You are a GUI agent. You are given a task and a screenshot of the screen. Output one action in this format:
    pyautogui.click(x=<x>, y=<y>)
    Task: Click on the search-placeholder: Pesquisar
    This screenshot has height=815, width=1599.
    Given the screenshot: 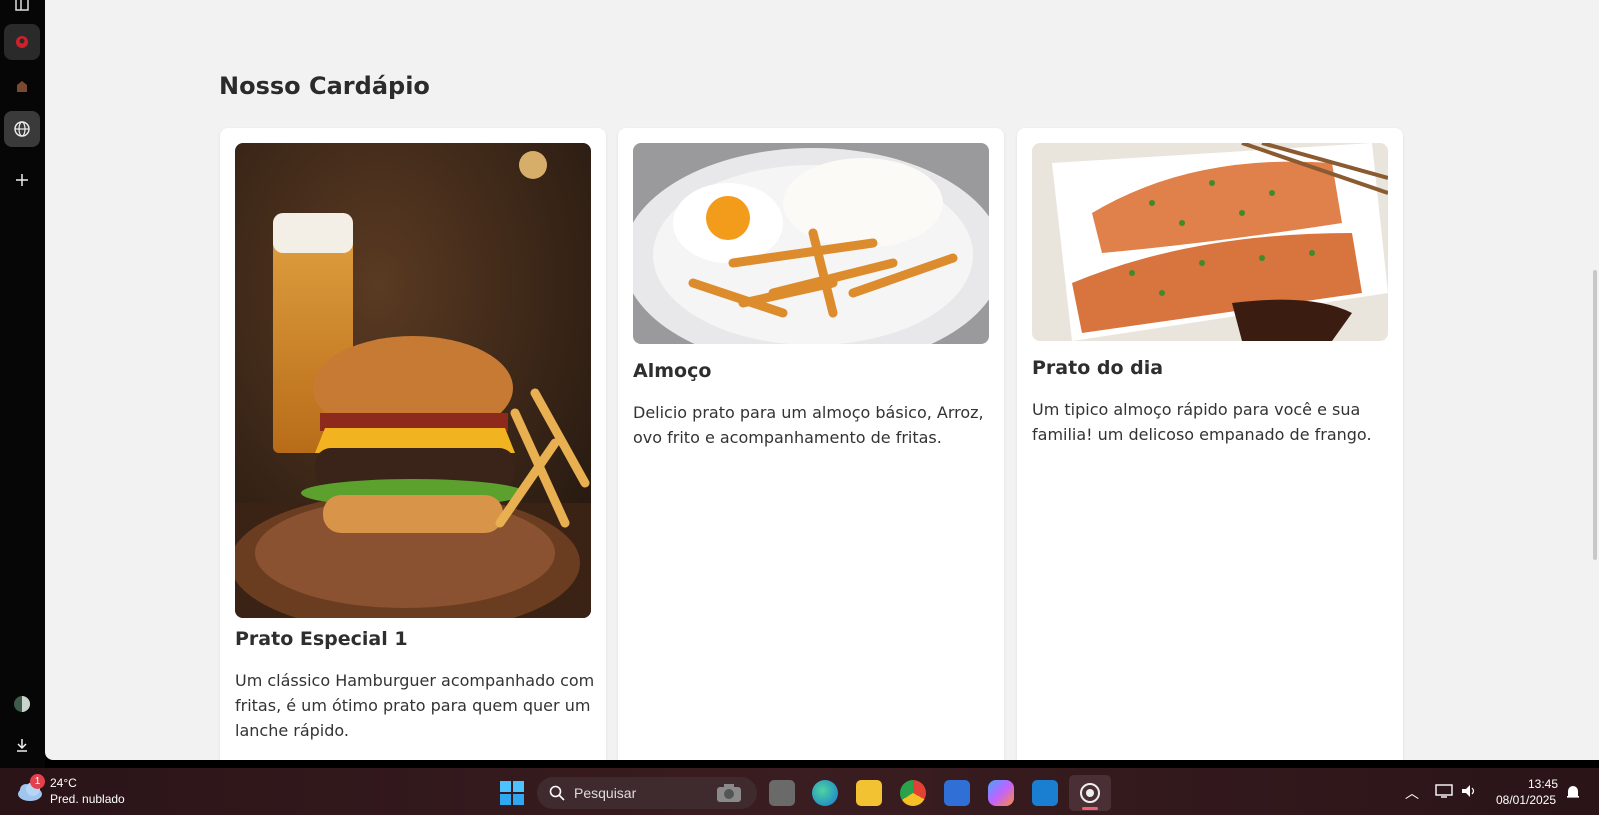 What is the action you would take?
    pyautogui.click(x=605, y=793)
    